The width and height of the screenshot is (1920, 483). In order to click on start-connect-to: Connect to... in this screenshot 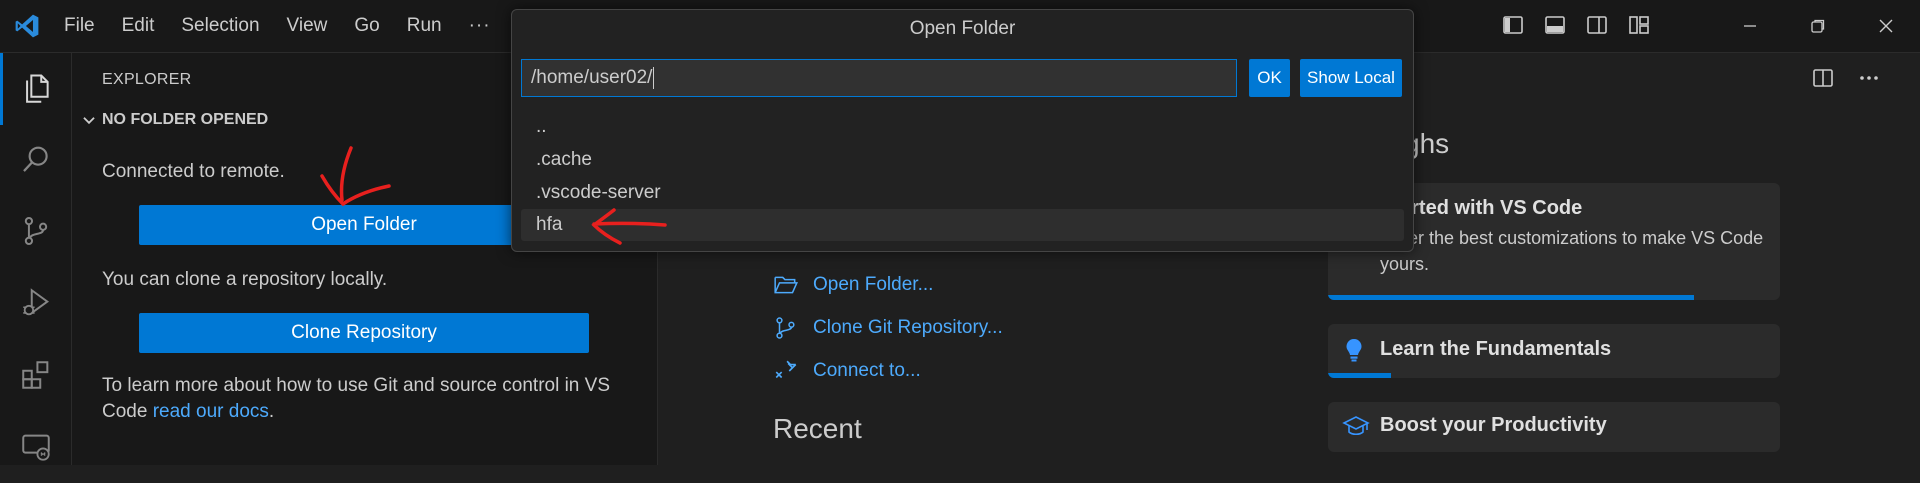, I will do `click(888, 370)`.